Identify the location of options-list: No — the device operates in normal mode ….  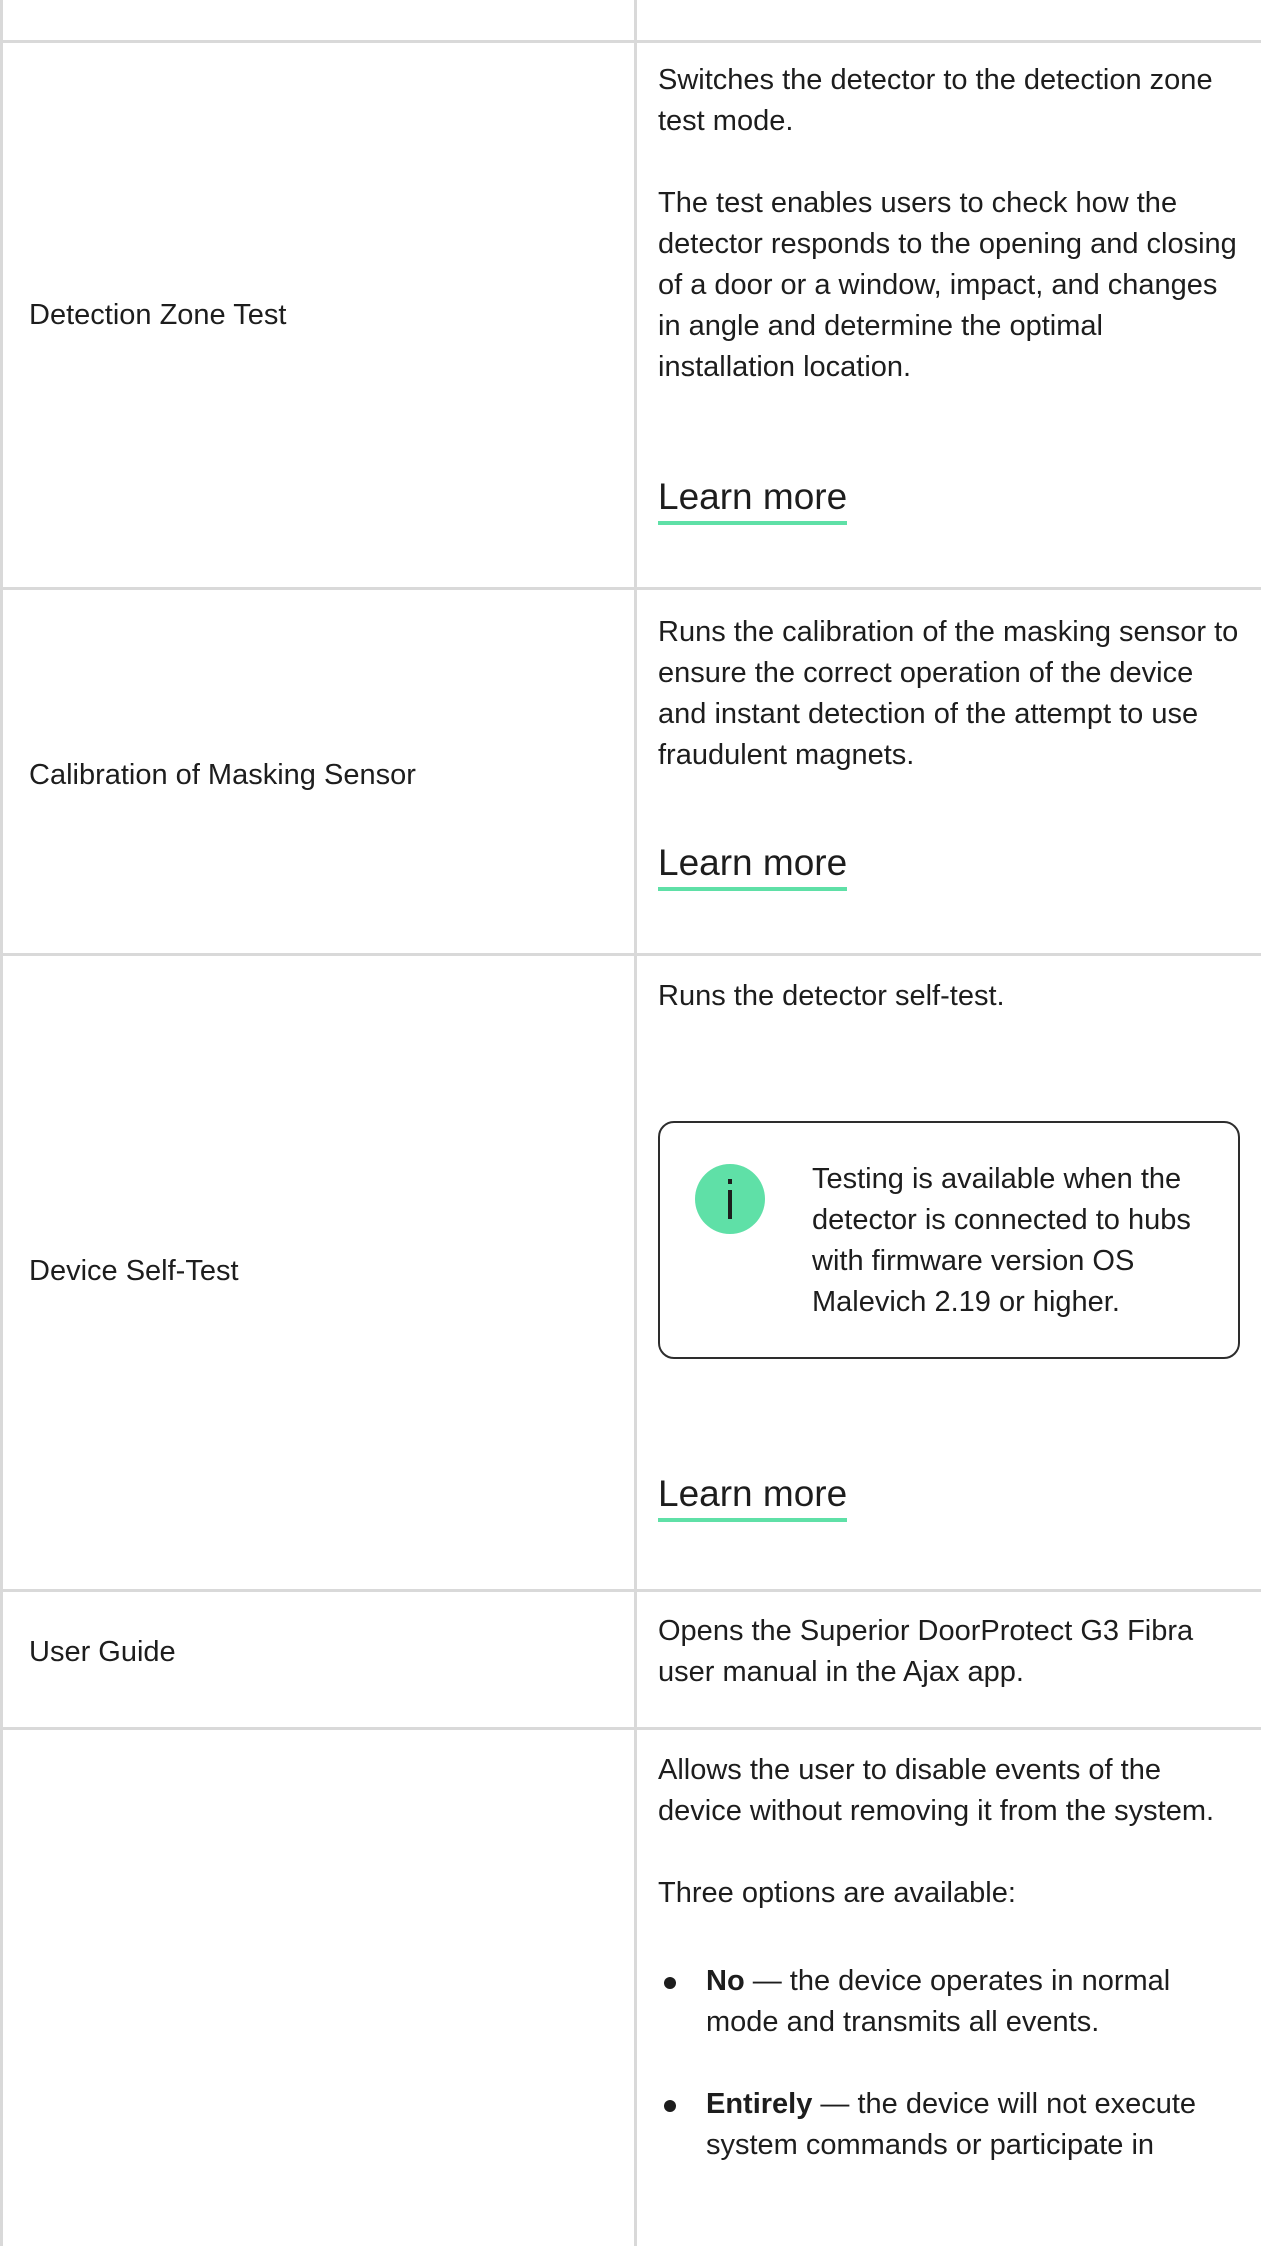
(950, 2063).